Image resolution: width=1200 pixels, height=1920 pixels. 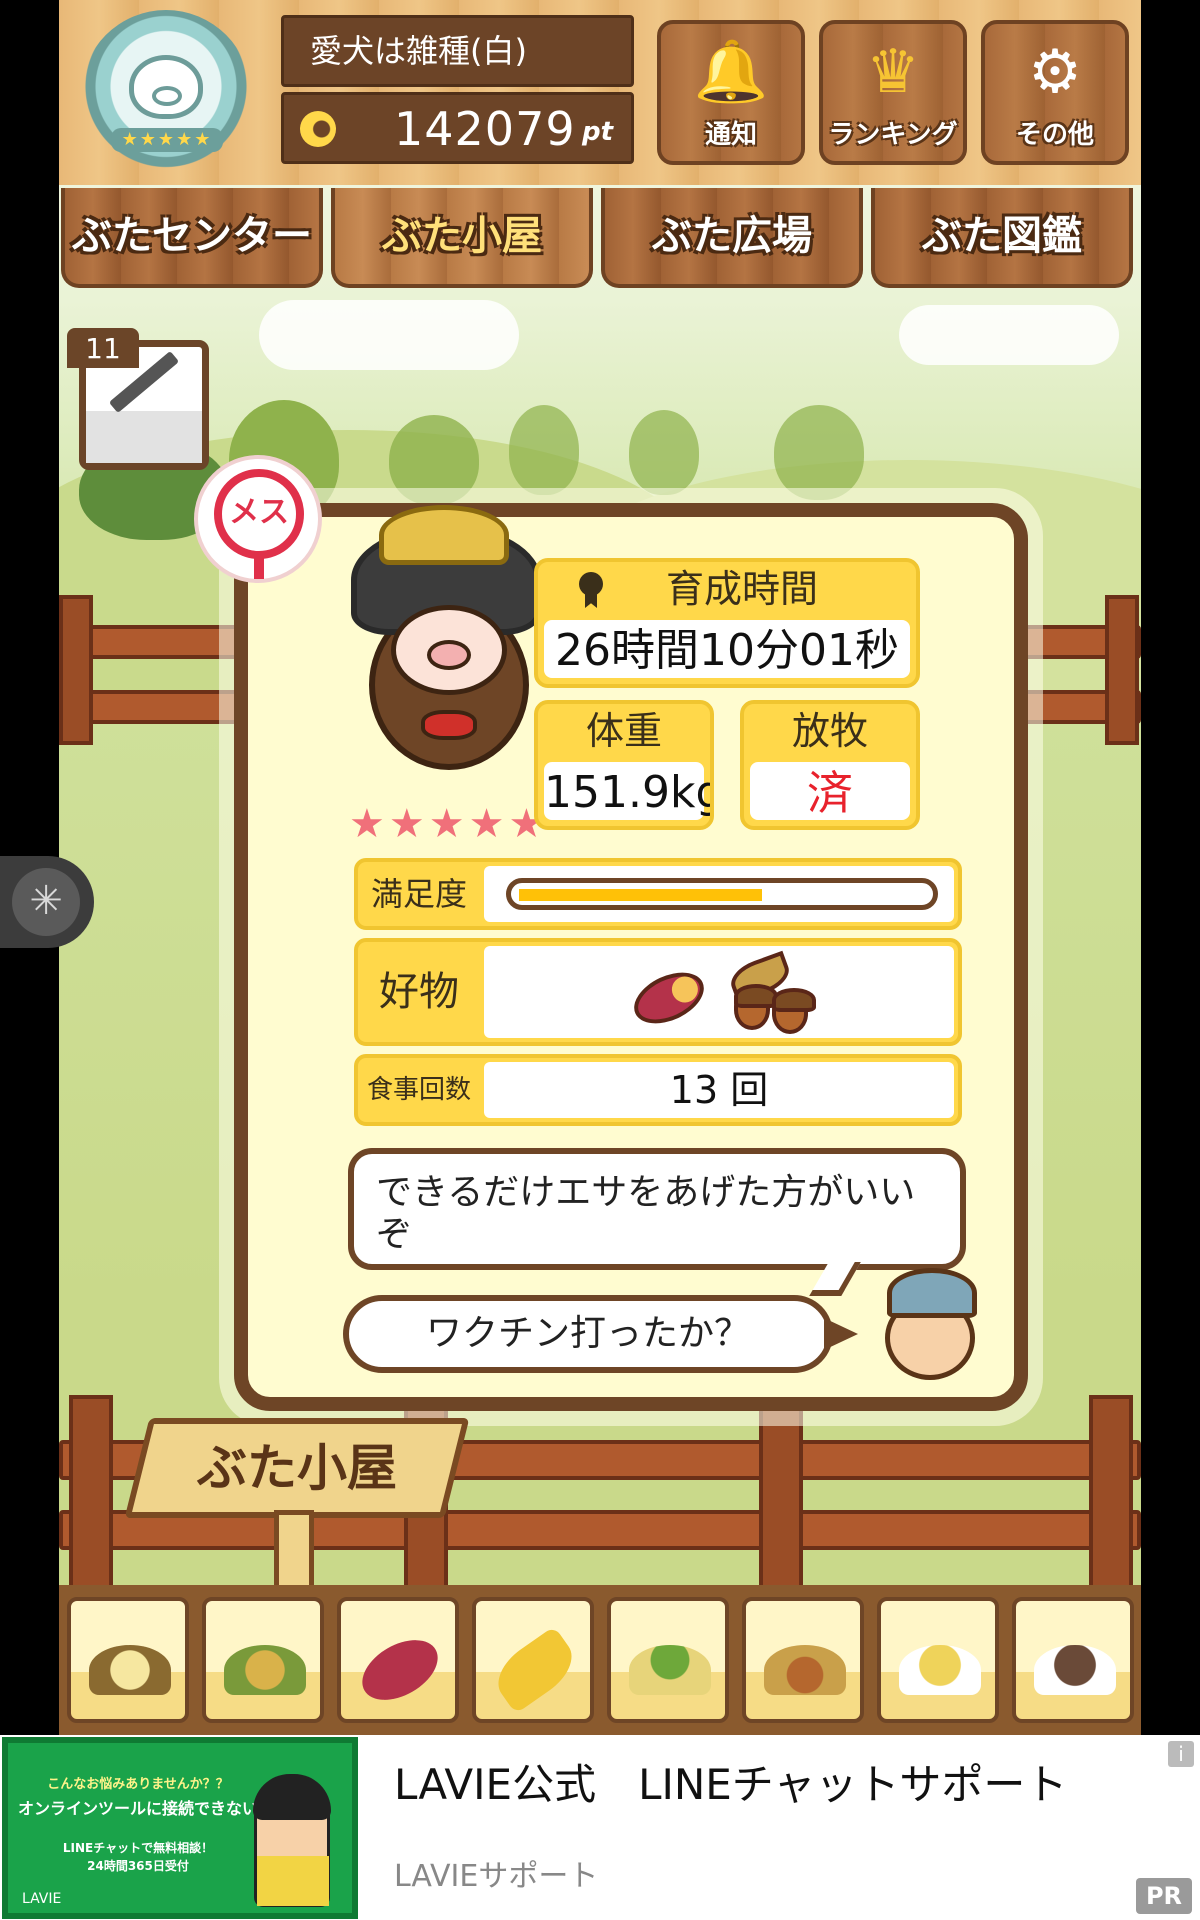 I want to click on vaccine-count: 11, so click(x=103, y=348).